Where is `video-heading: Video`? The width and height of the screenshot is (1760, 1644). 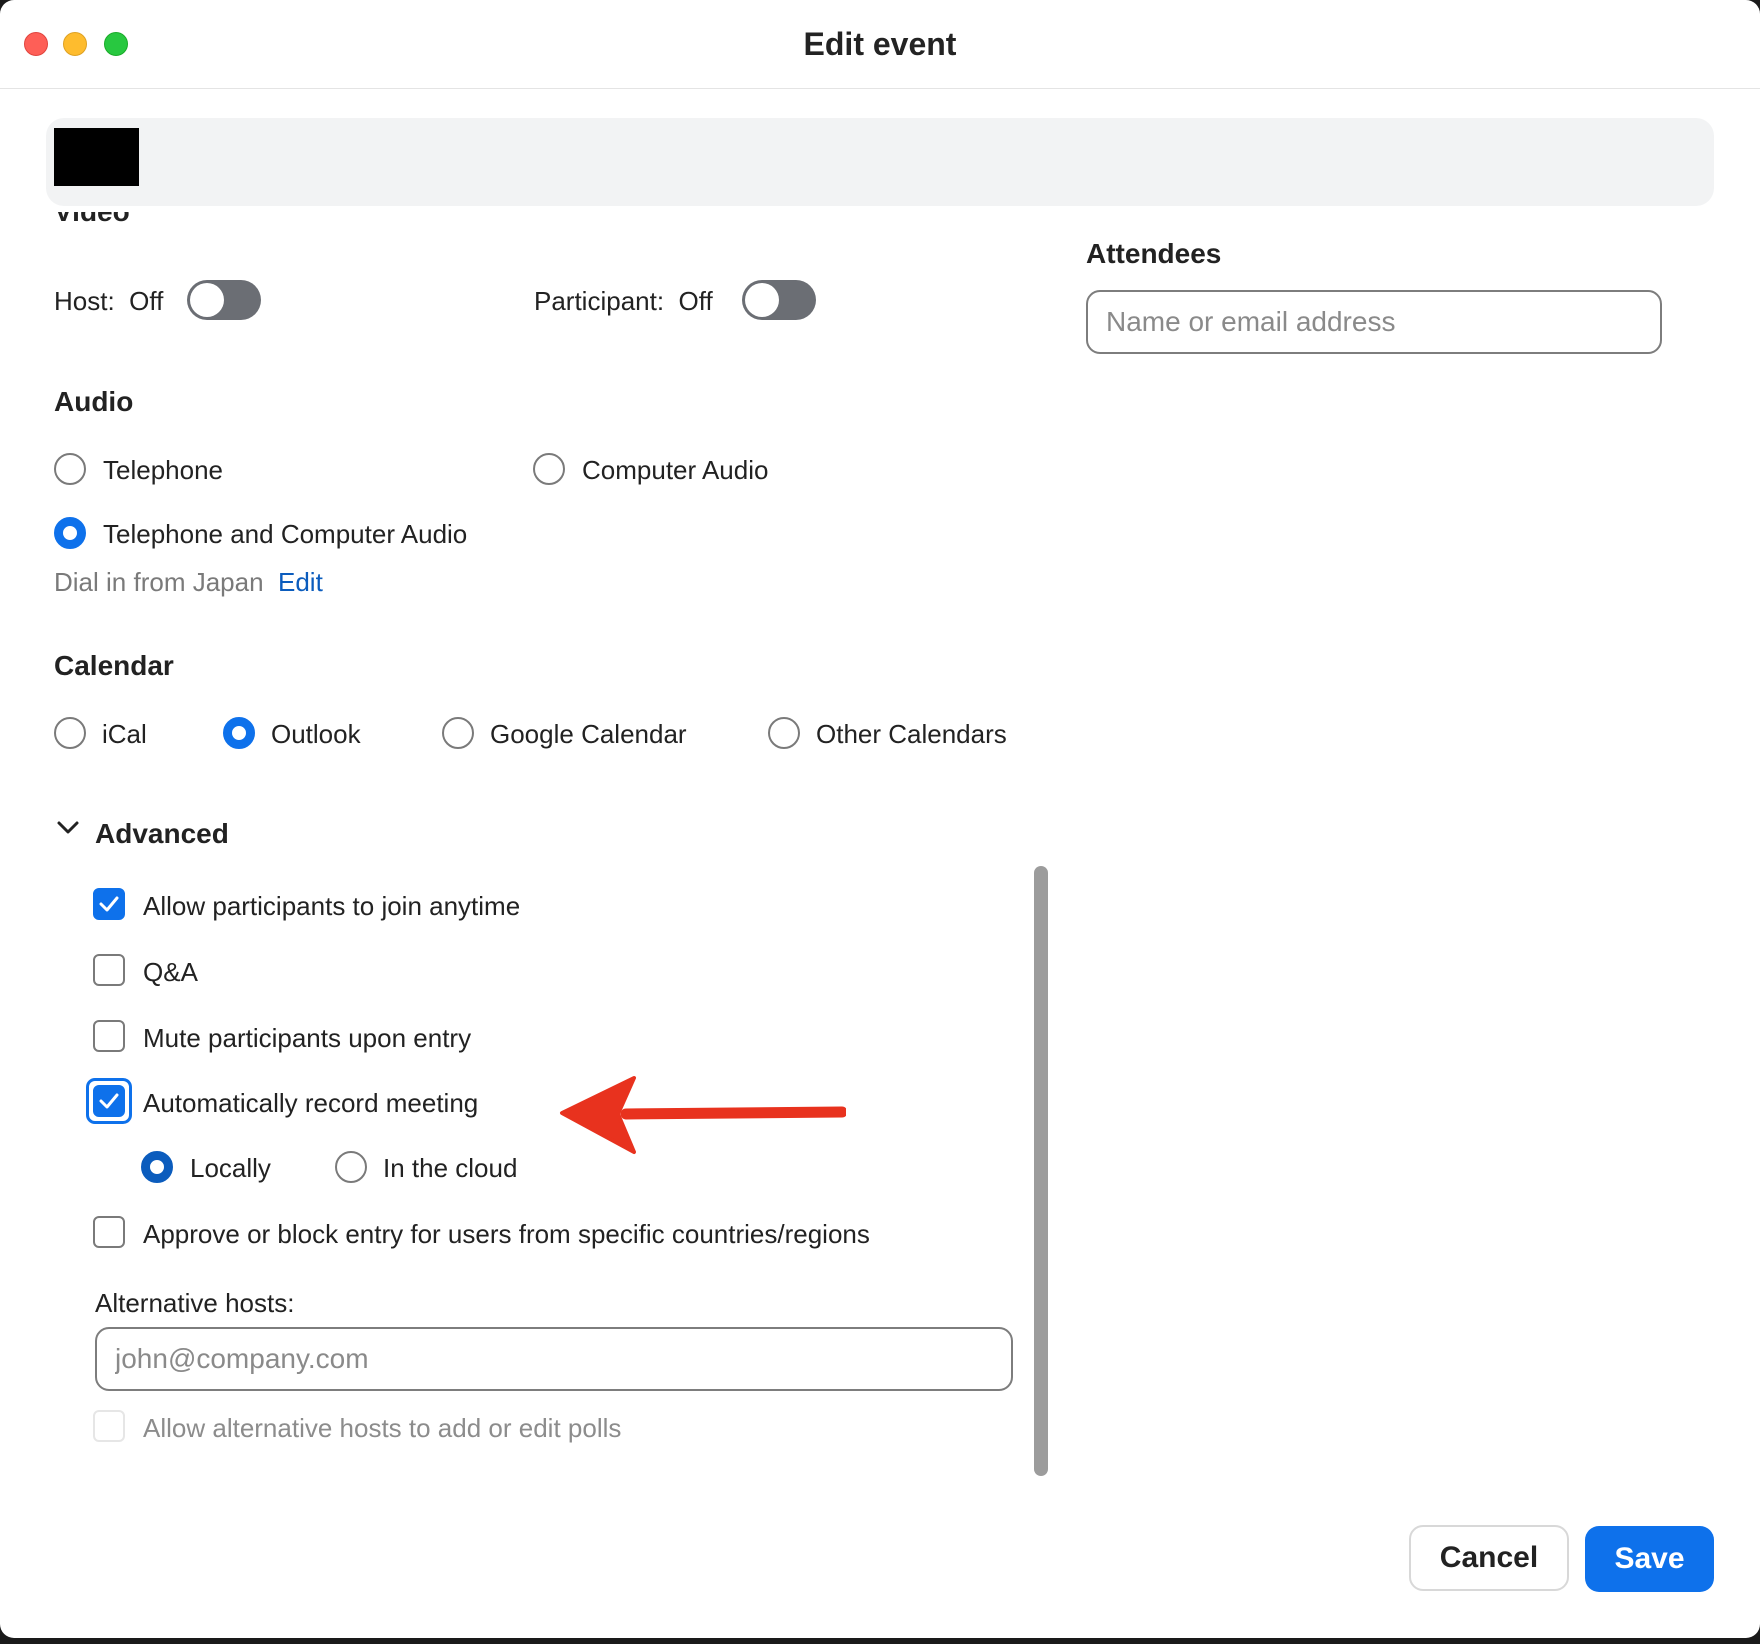 video-heading: Video is located at coordinates (92, 225).